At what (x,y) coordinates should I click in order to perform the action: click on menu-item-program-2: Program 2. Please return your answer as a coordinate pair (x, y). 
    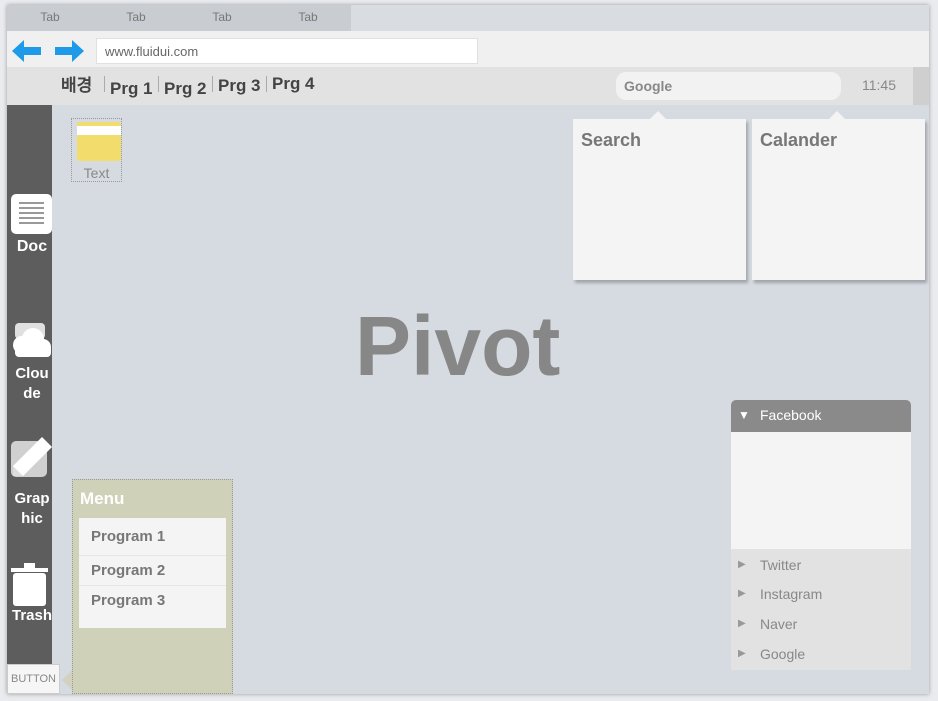
    Looking at the image, I should click on (152, 570).